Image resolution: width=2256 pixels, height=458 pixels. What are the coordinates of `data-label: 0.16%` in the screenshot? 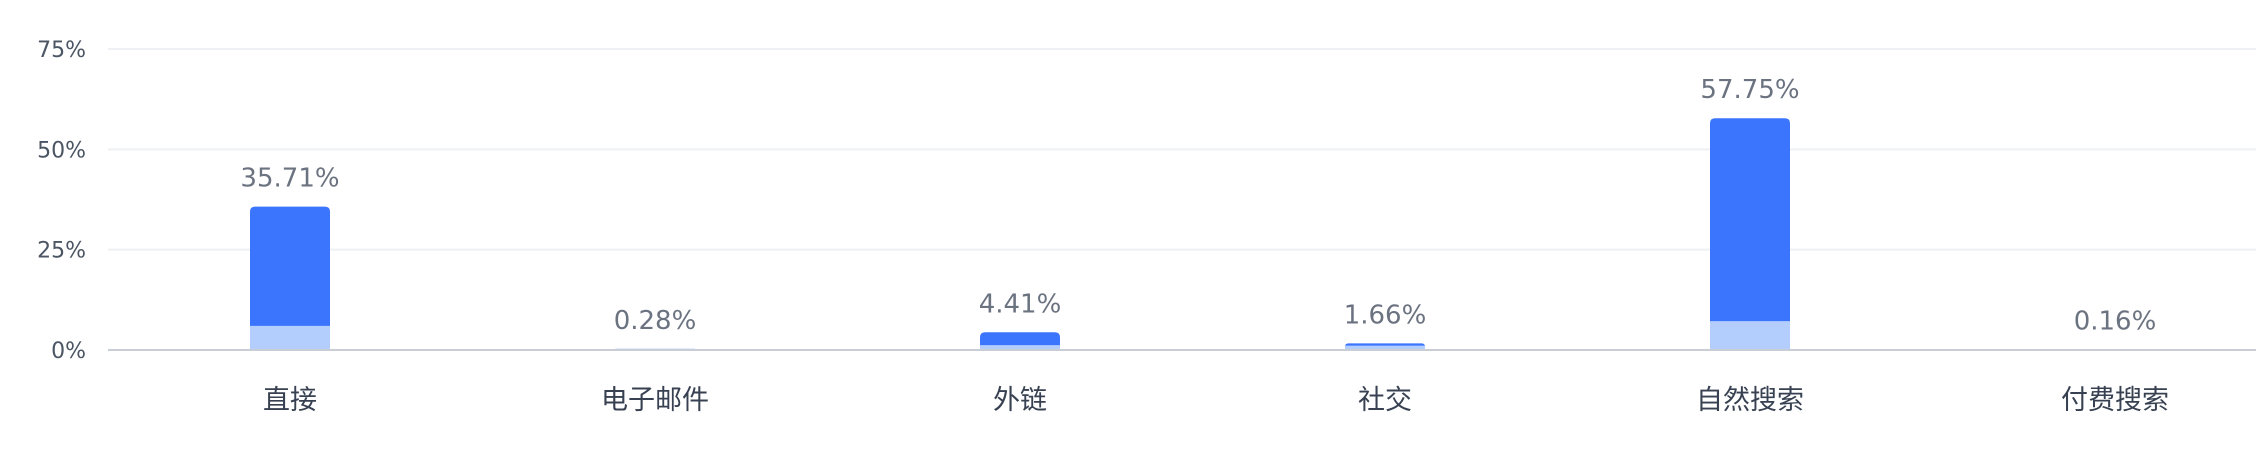 It's located at (2115, 321).